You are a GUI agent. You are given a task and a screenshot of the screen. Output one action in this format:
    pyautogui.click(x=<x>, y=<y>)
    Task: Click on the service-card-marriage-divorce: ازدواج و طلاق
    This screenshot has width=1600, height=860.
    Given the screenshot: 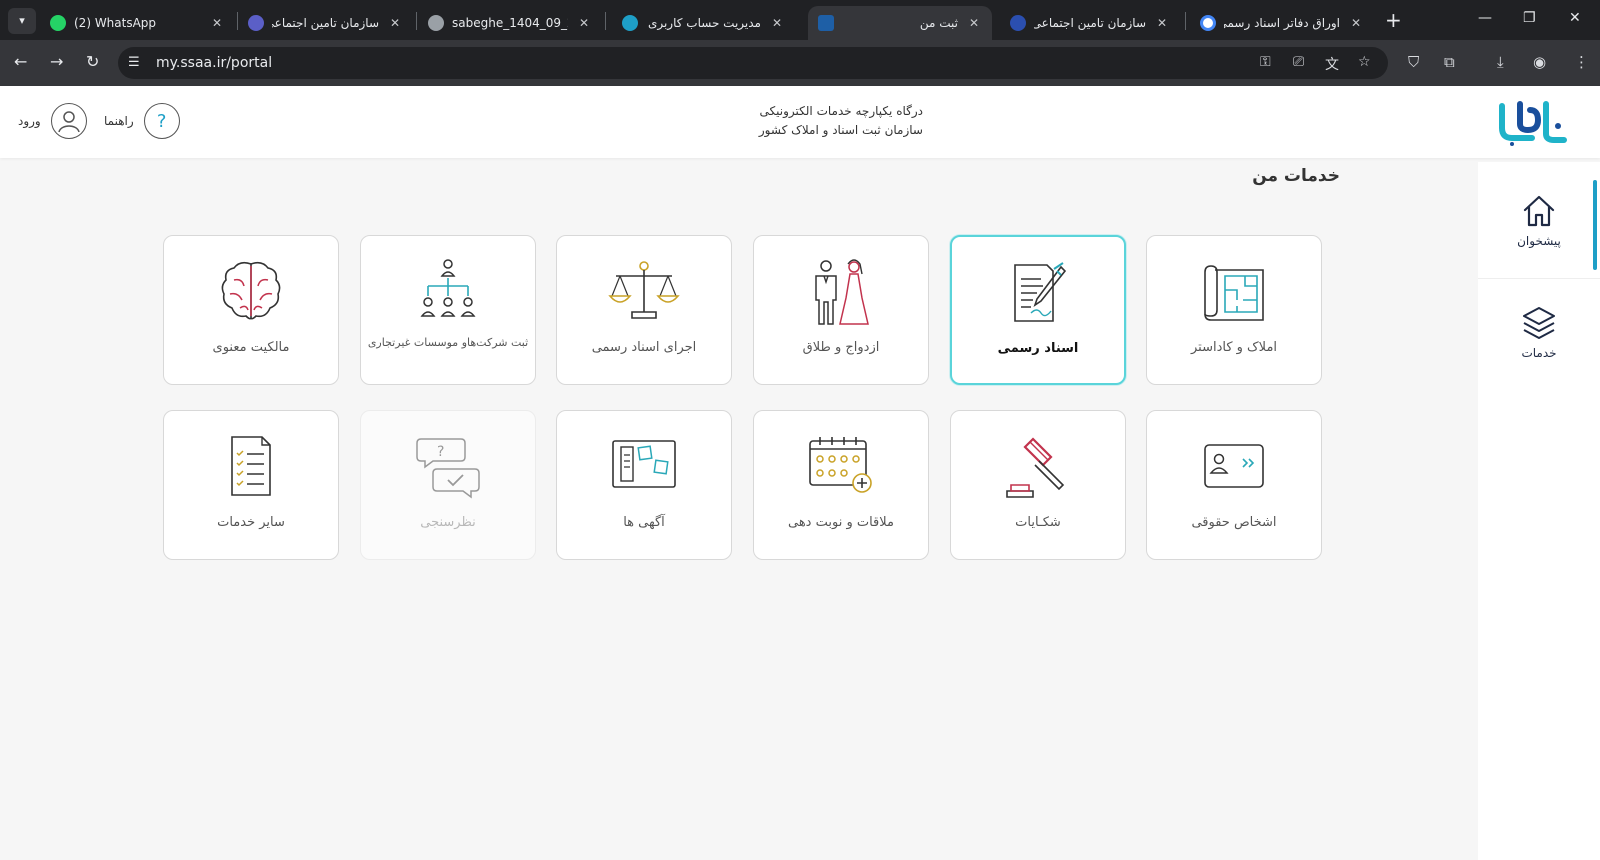 What is the action you would take?
    pyautogui.click(x=841, y=310)
    